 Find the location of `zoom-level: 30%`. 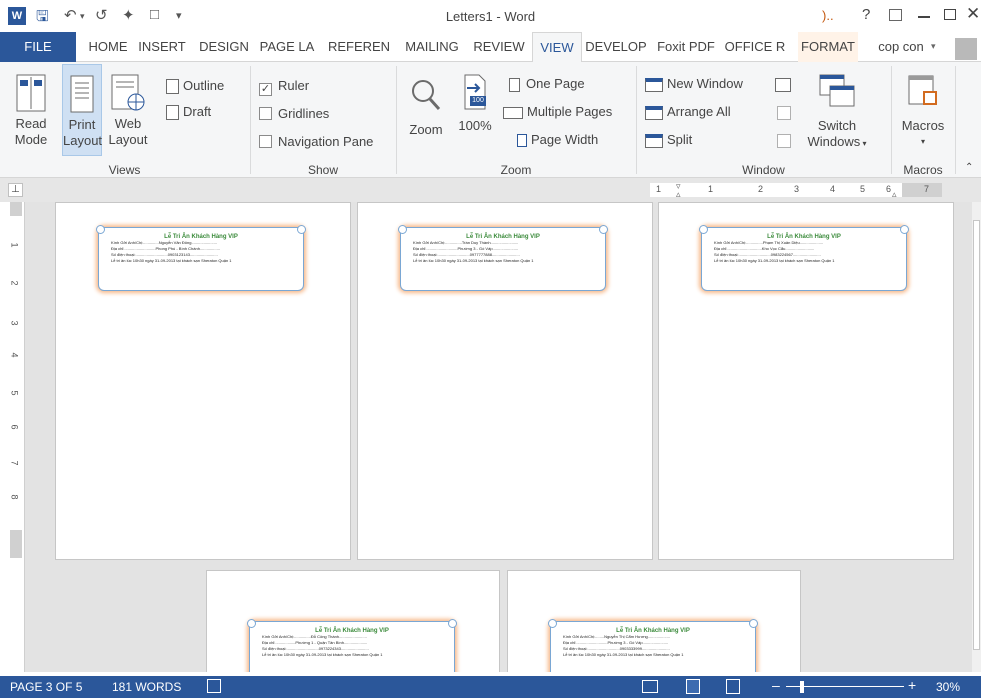

zoom-level: 30% is located at coordinates (948, 687).